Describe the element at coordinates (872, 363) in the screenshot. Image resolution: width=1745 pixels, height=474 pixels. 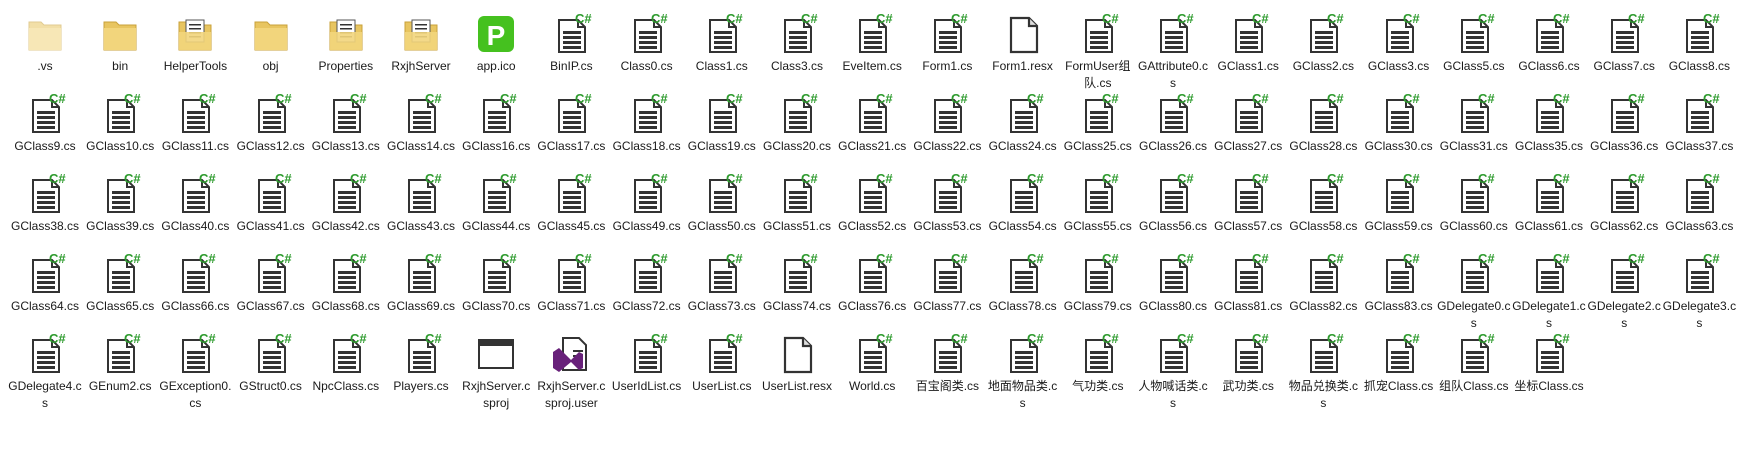
I see `file-item: C# World.cs` at that location.